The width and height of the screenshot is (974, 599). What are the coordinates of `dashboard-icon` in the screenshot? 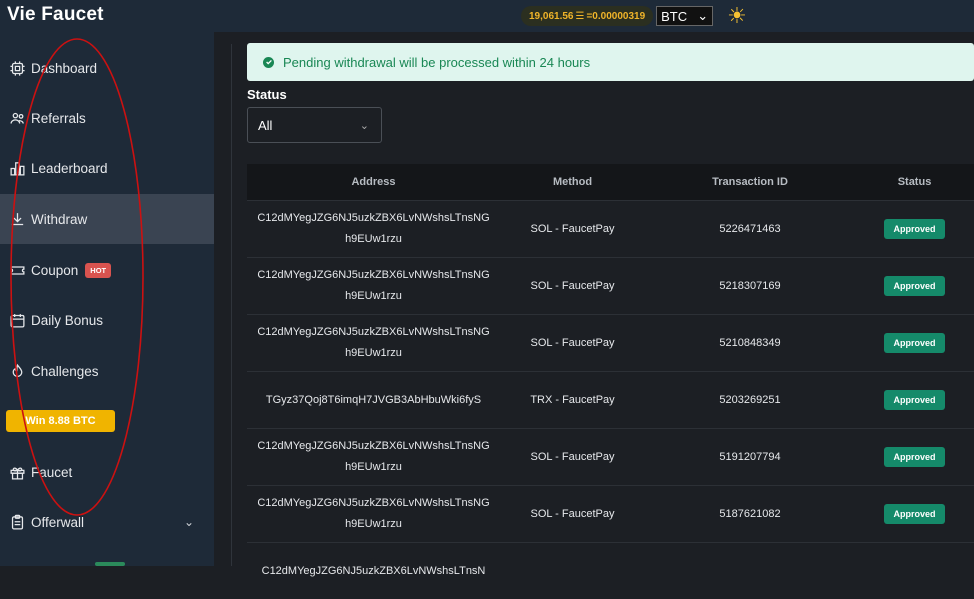 It's located at (17, 68).